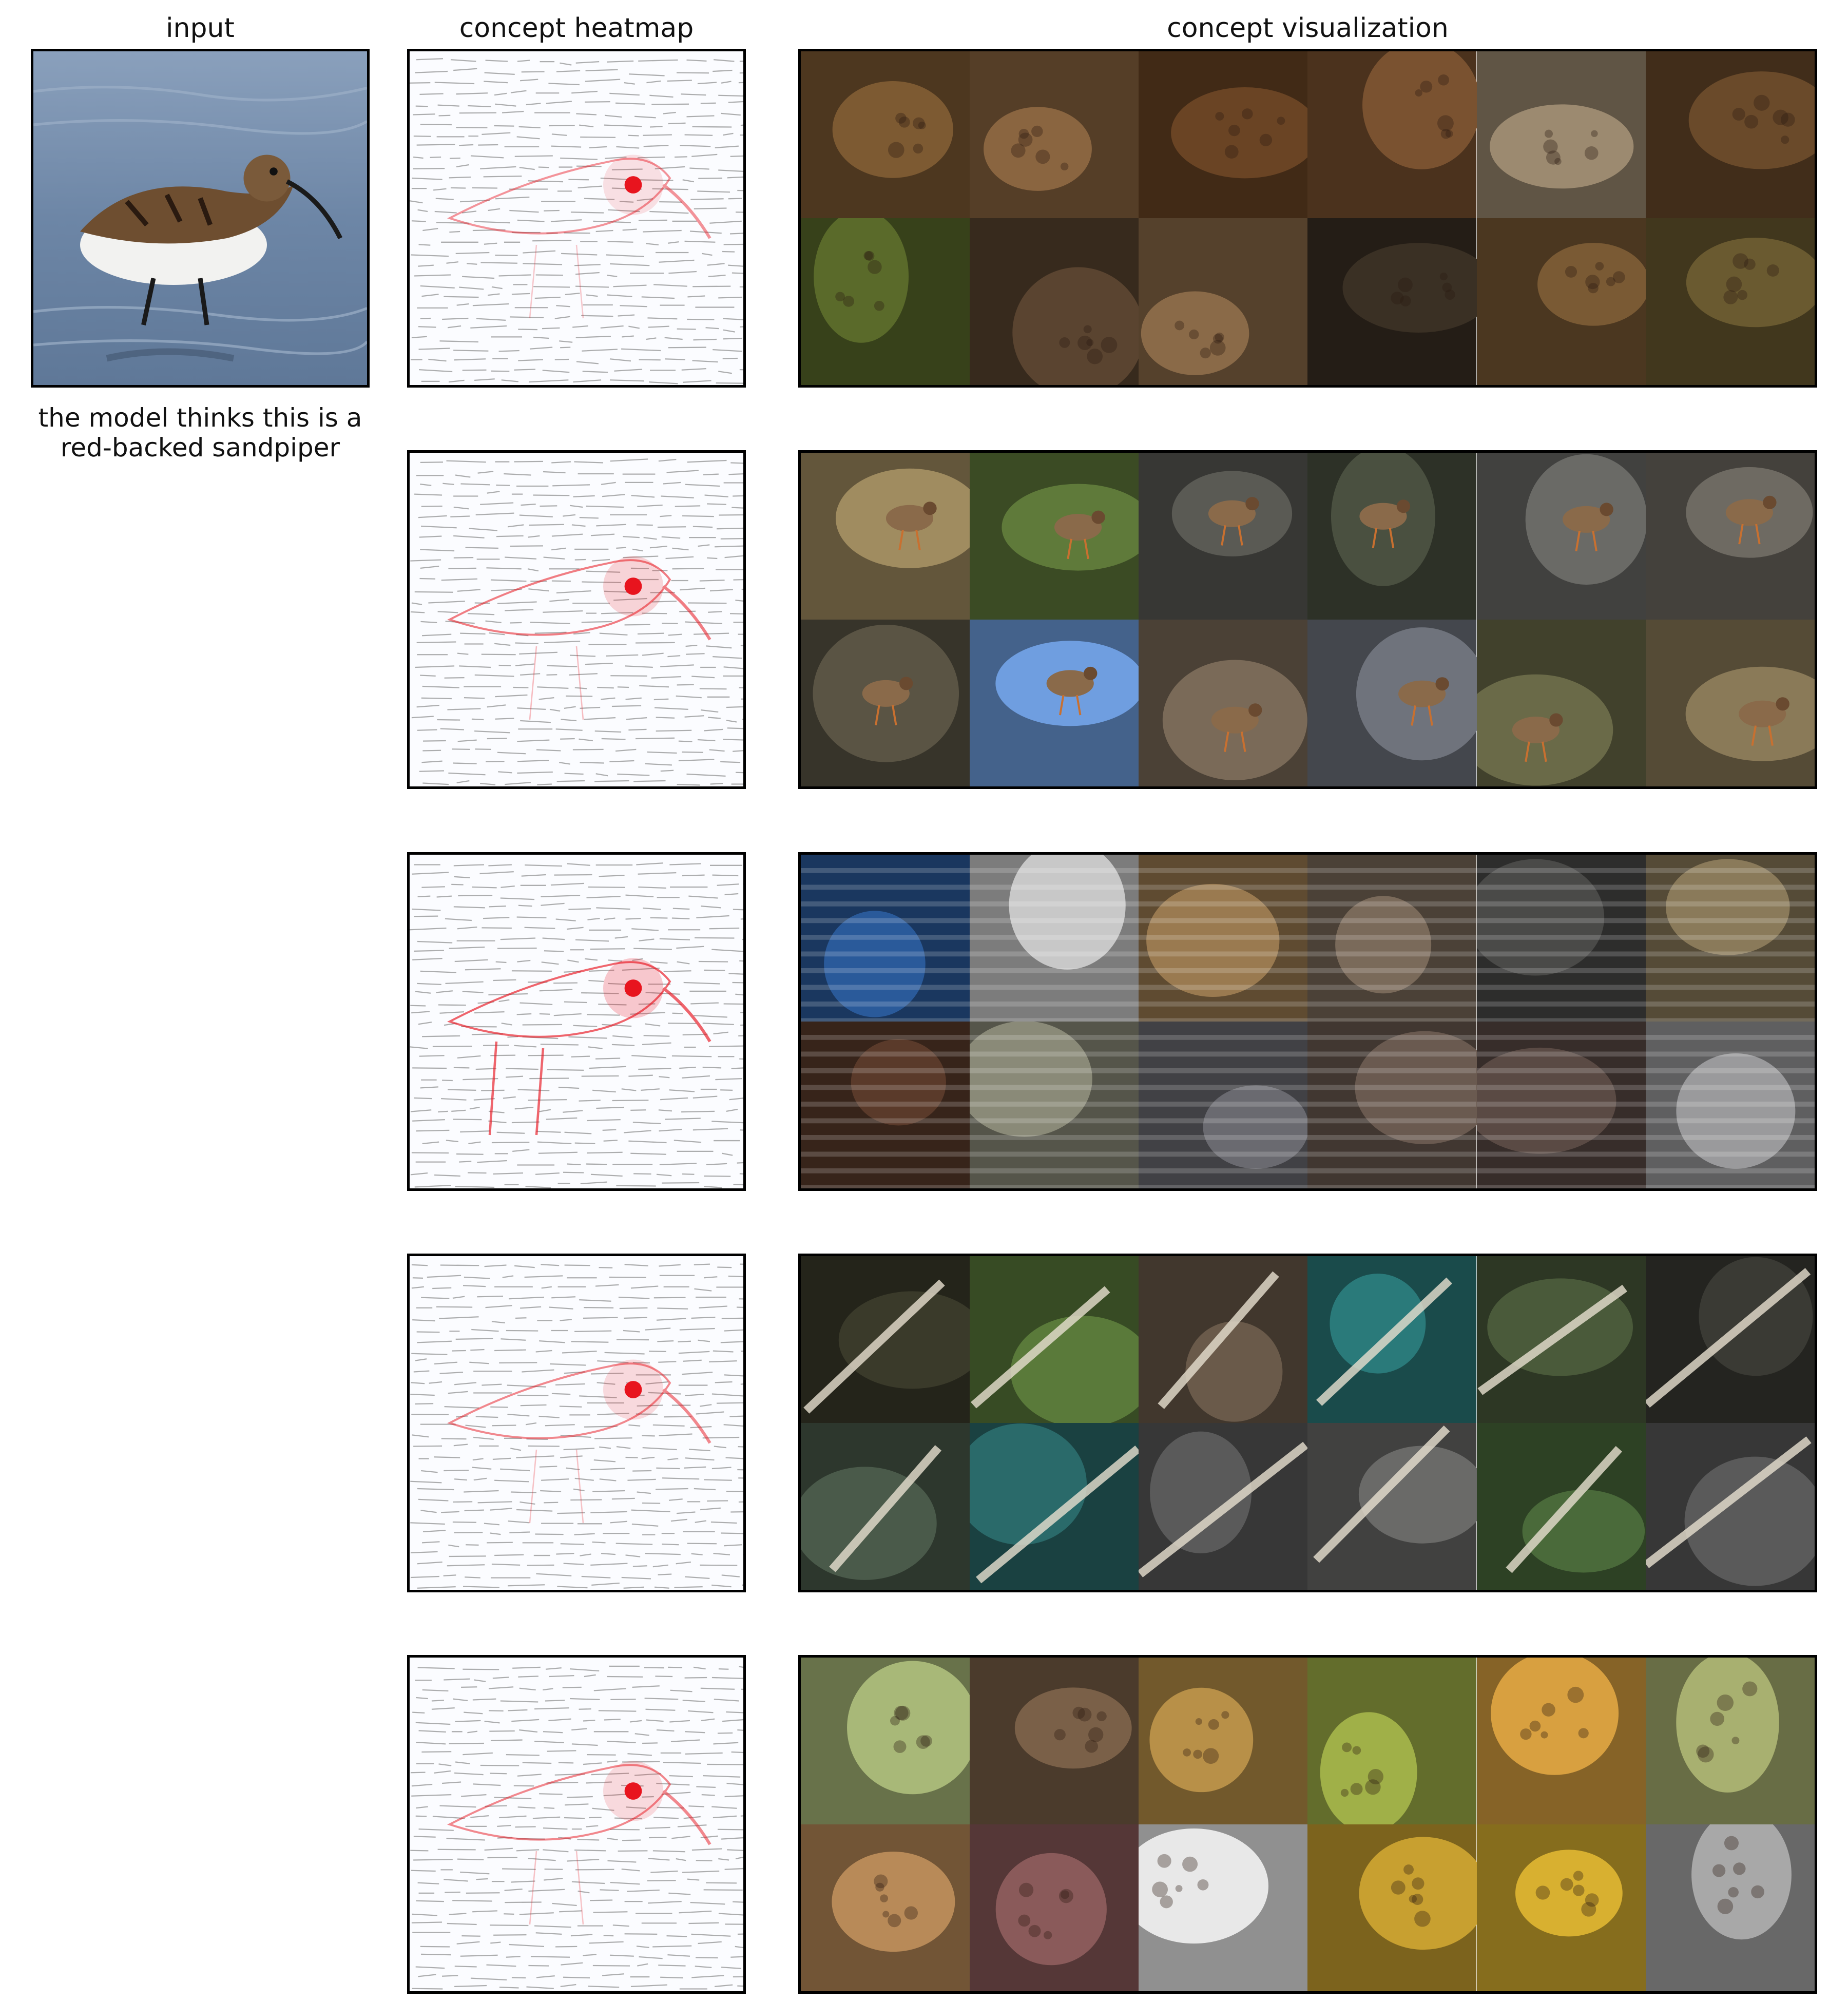 This screenshot has width=1848, height=2002. What do you see at coordinates (200, 218) in the screenshot?
I see `input-image` at bounding box center [200, 218].